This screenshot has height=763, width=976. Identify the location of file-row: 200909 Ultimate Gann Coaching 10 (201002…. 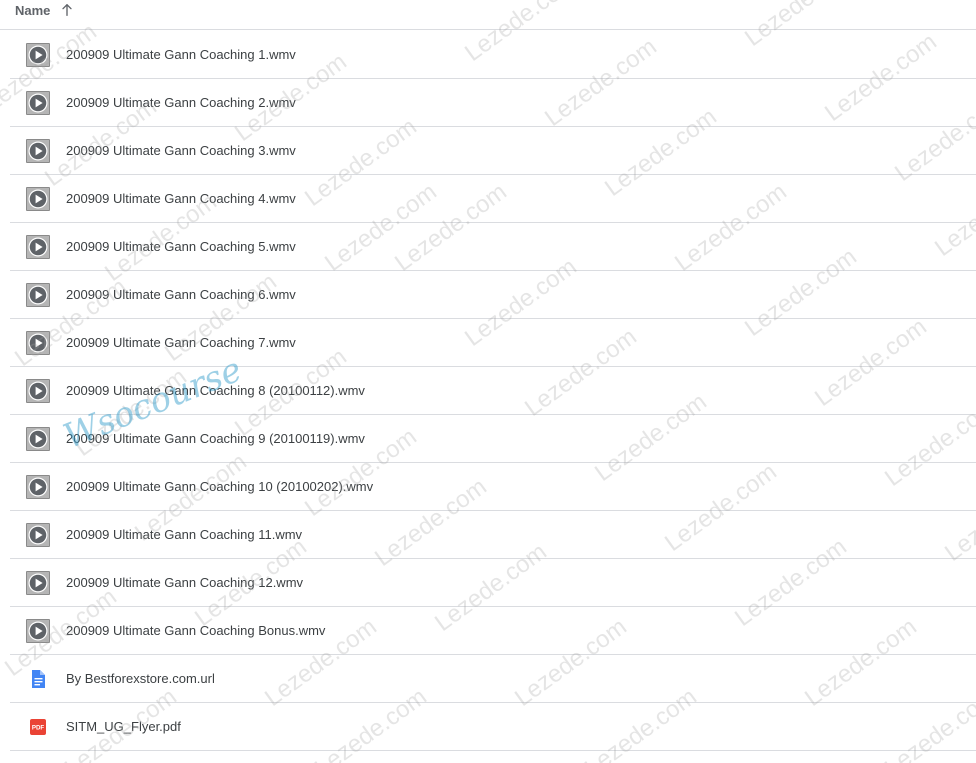
(493, 487).